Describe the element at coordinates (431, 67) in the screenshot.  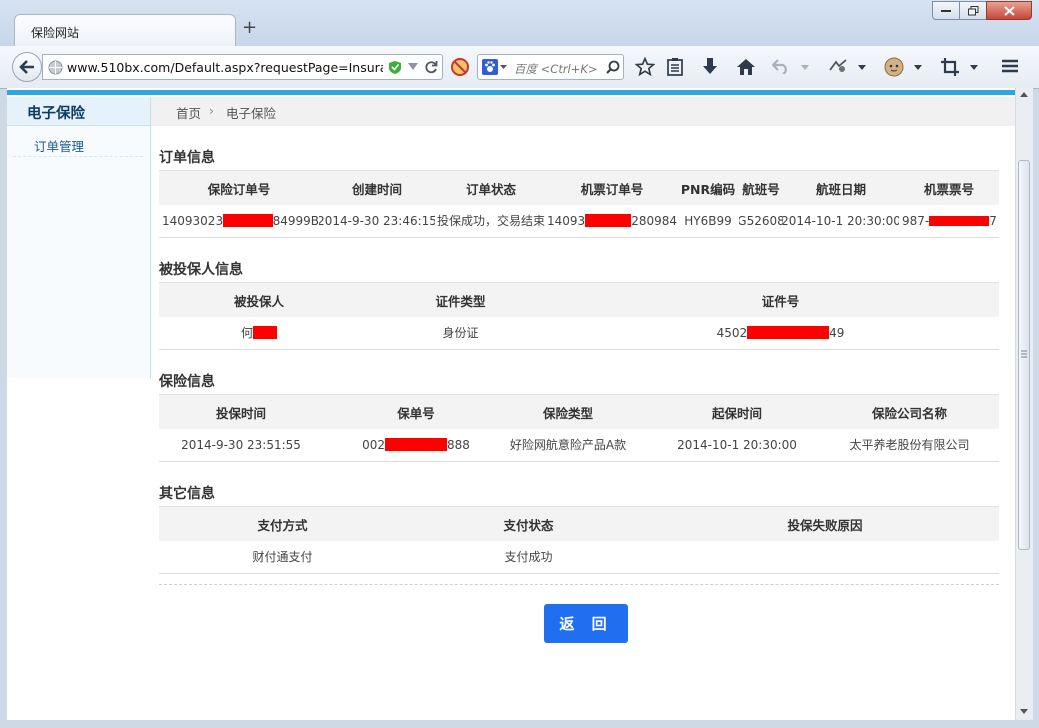
I see `reload-icon` at that location.